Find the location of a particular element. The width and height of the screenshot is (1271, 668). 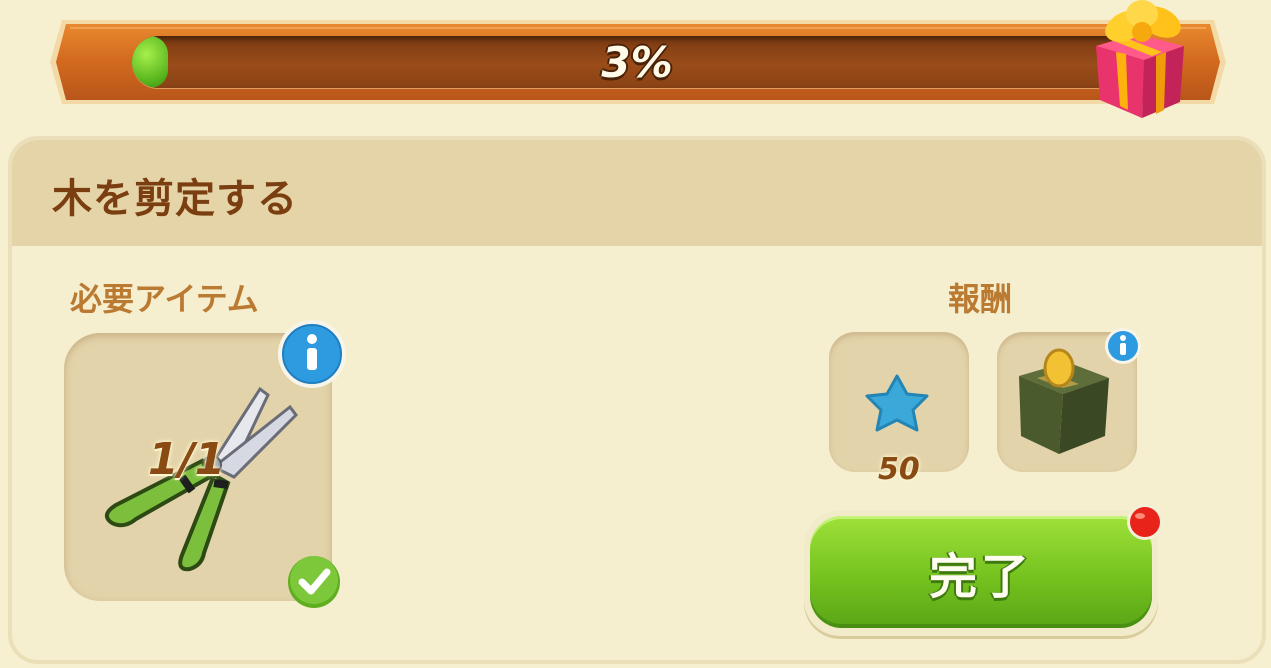

task-title: 木を剪定する is located at coordinates (175, 199).